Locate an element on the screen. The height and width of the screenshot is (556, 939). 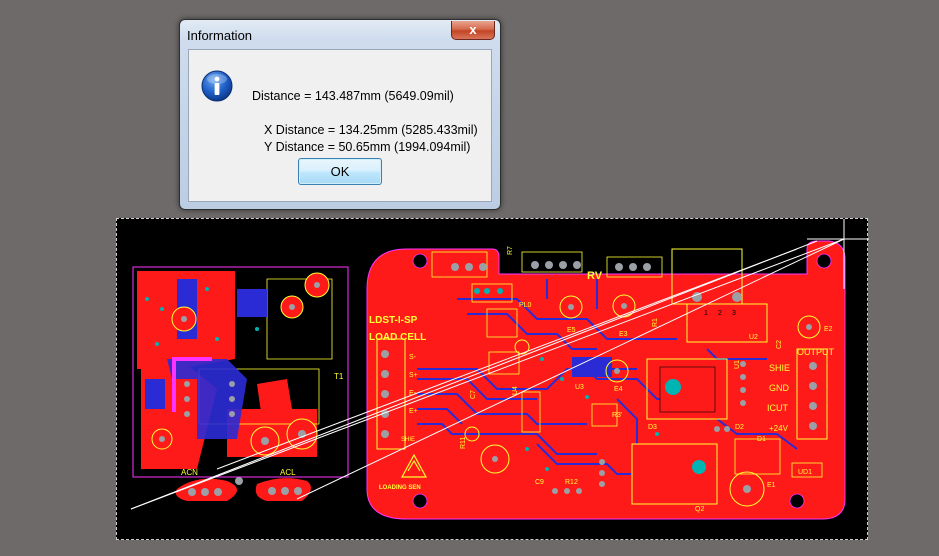
label-load-cell: LOAD CELL is located at coordinates (397, 337).